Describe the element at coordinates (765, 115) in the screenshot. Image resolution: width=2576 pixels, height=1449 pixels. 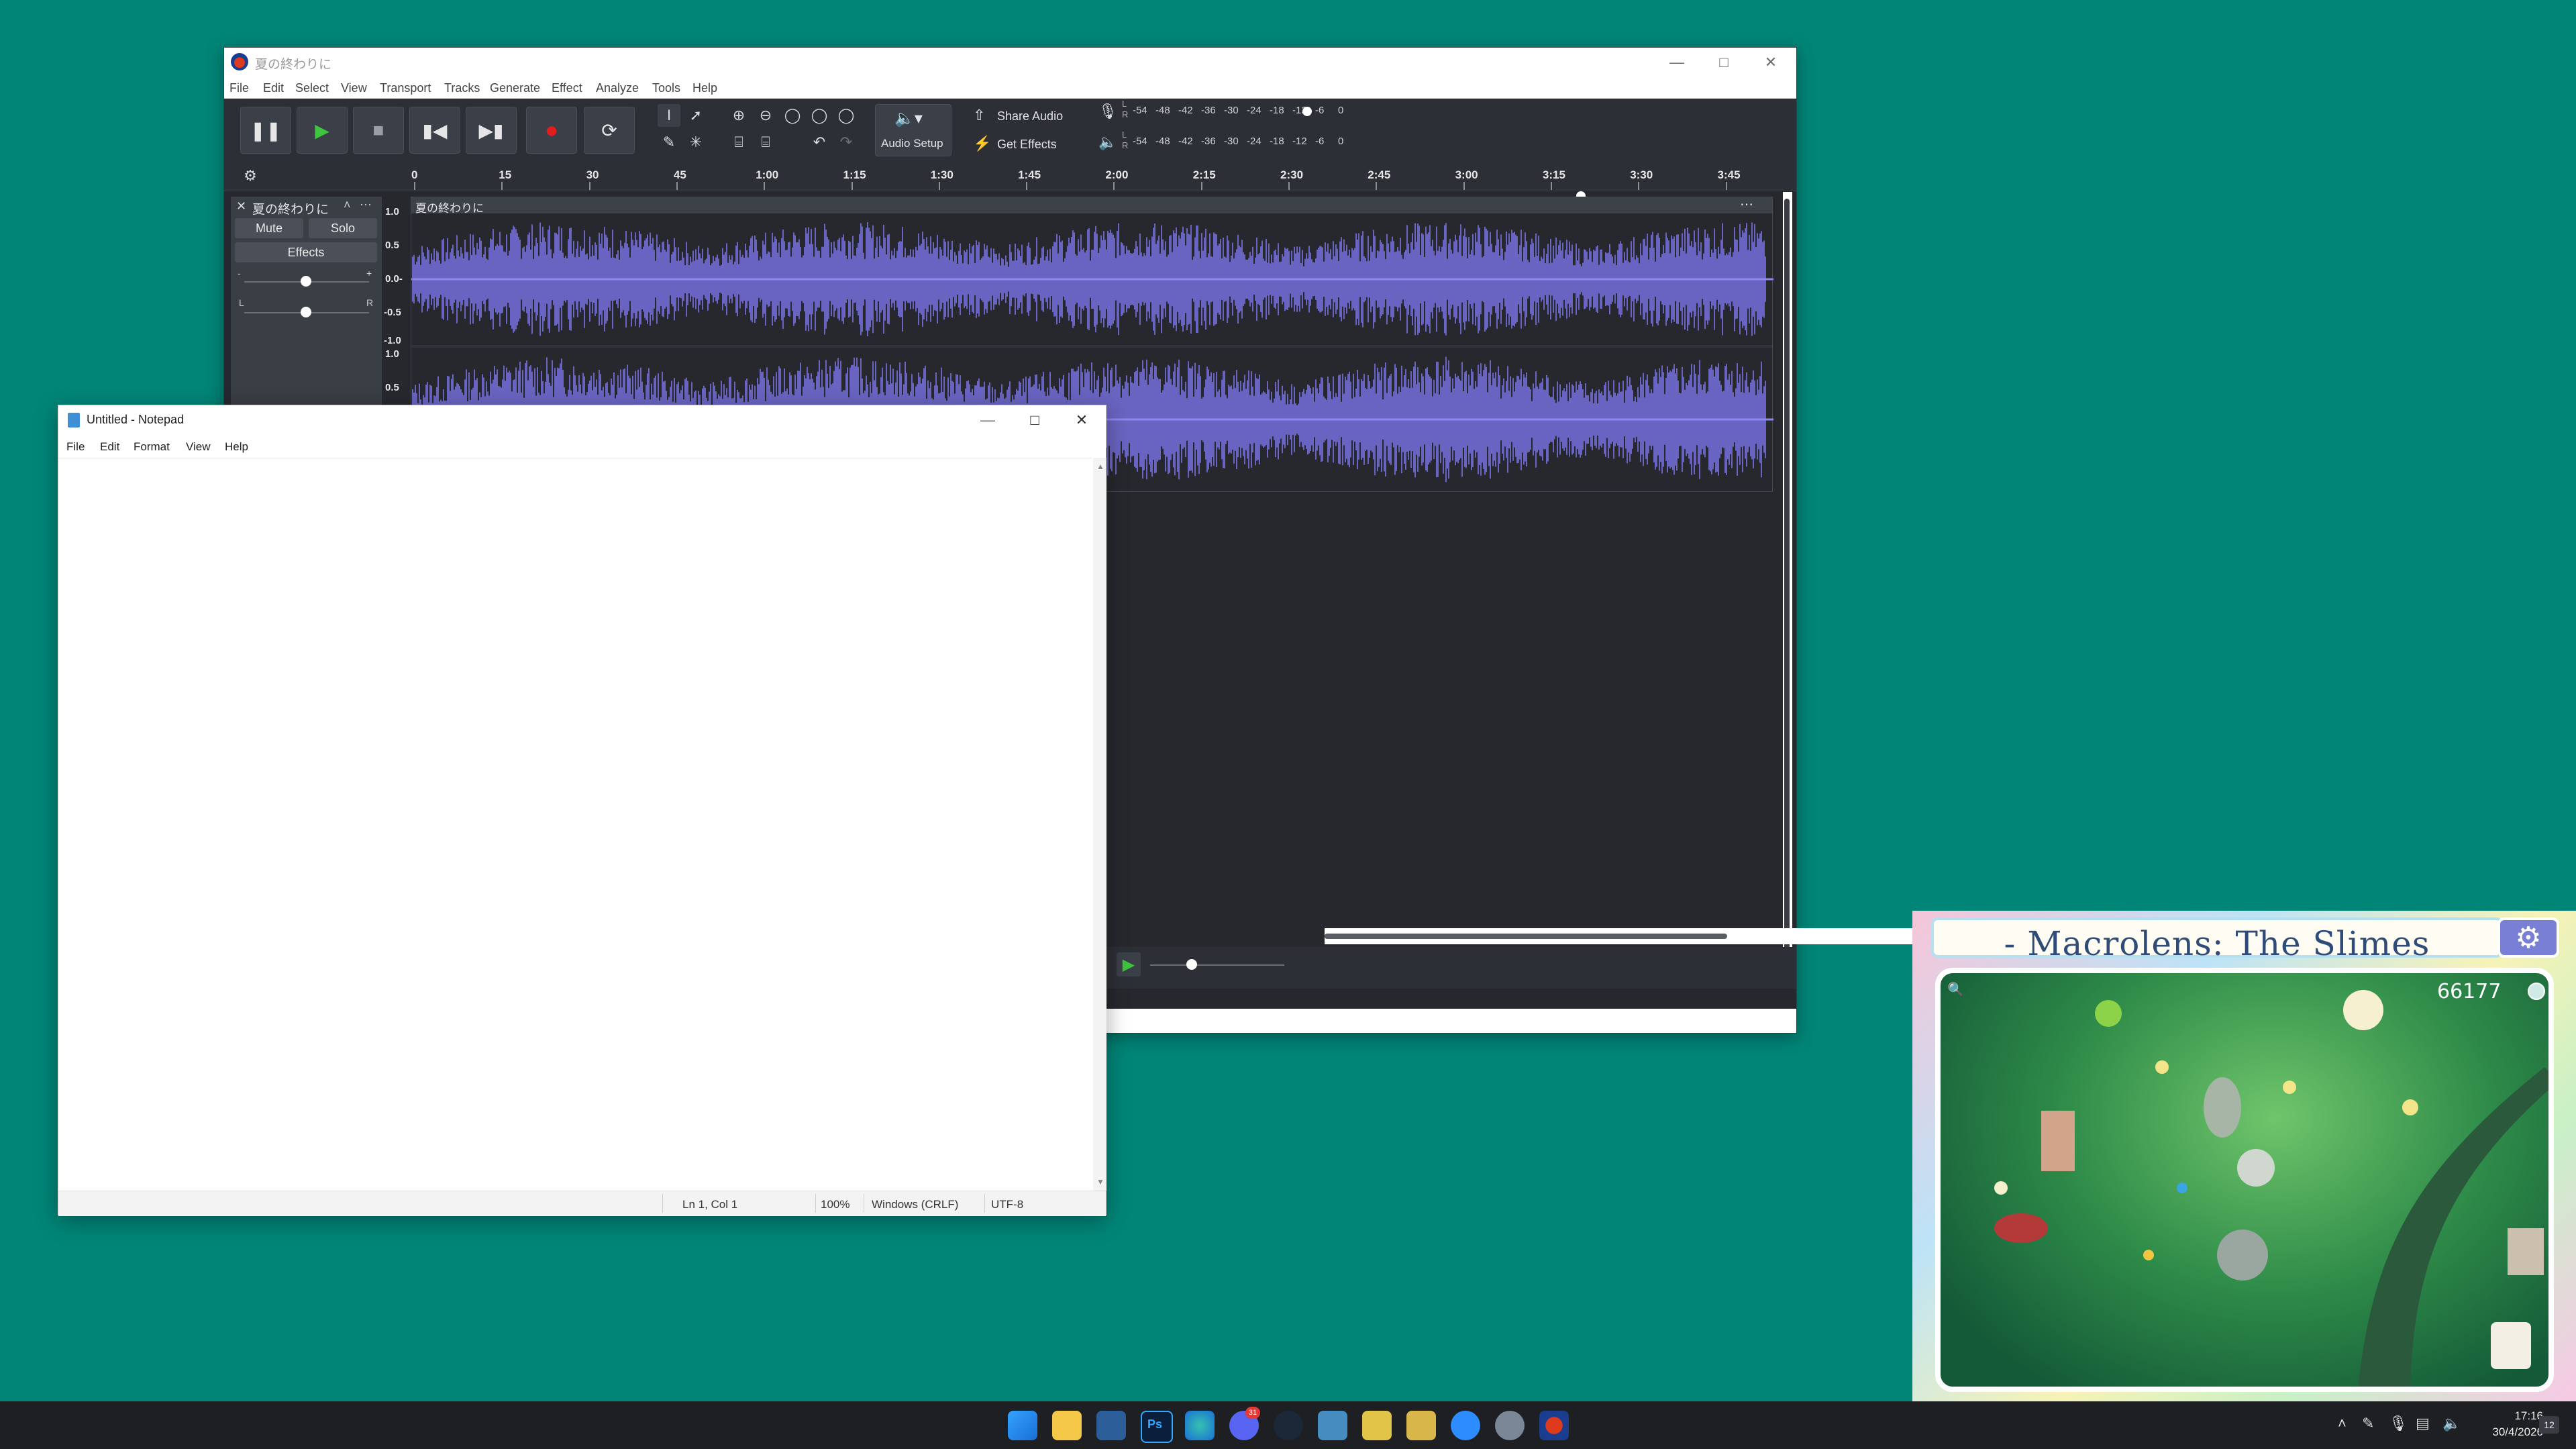
I see `zoom-out-icon: ⊖` at that location.